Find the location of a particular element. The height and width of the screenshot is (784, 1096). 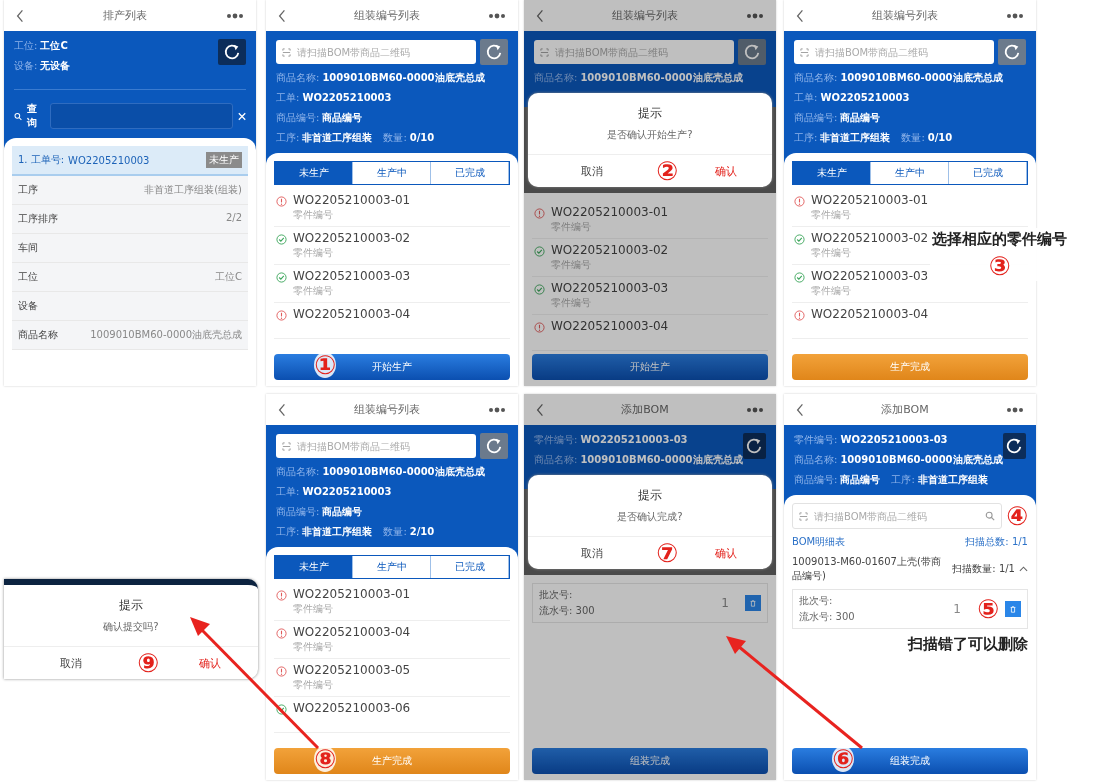

part-number: WO2205210003-06 is located at coordinates (352, 708).